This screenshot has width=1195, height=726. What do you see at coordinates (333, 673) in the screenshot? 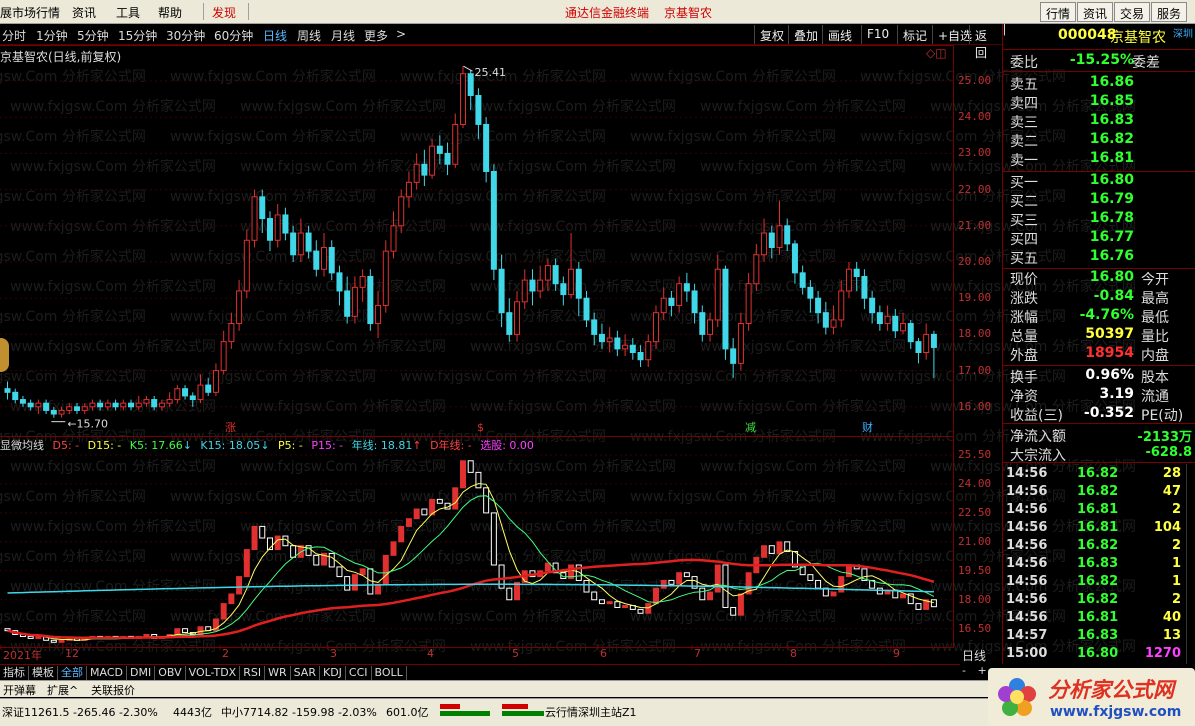
I see `tab-kdj: KDJ` at bounding box center [333, 673].